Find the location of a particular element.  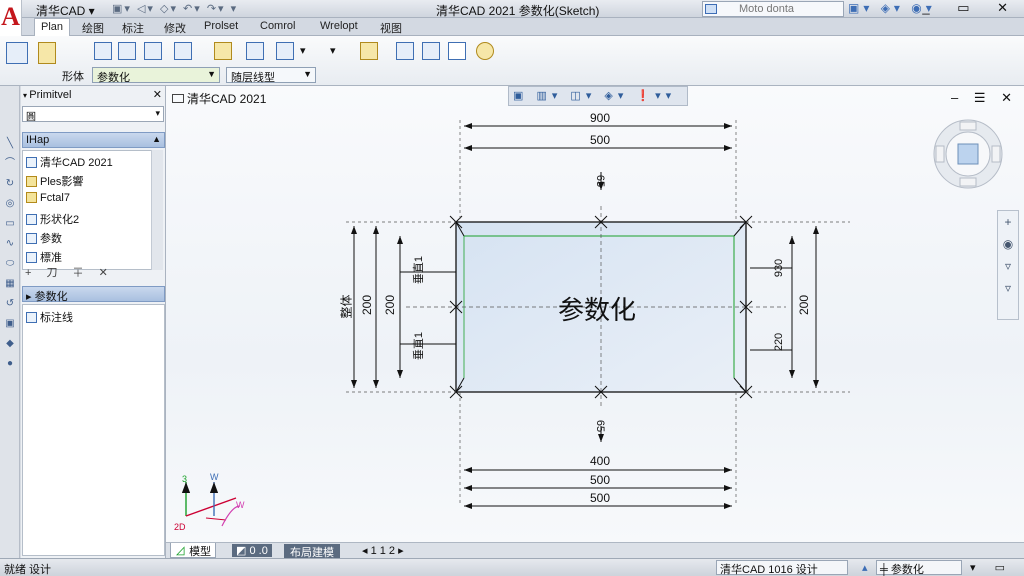

table-icon is located at coordinates (431, 51).